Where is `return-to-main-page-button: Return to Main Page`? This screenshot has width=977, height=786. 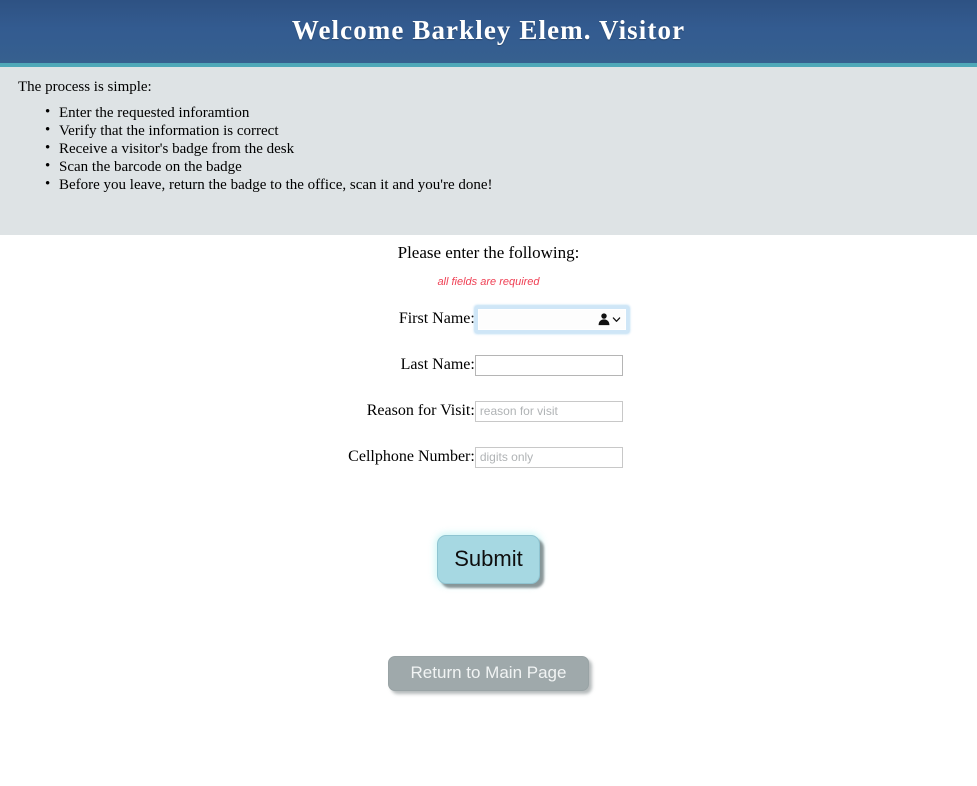
return-to-main-page-button: Return to Main Page is located at coordinates (488, 673).